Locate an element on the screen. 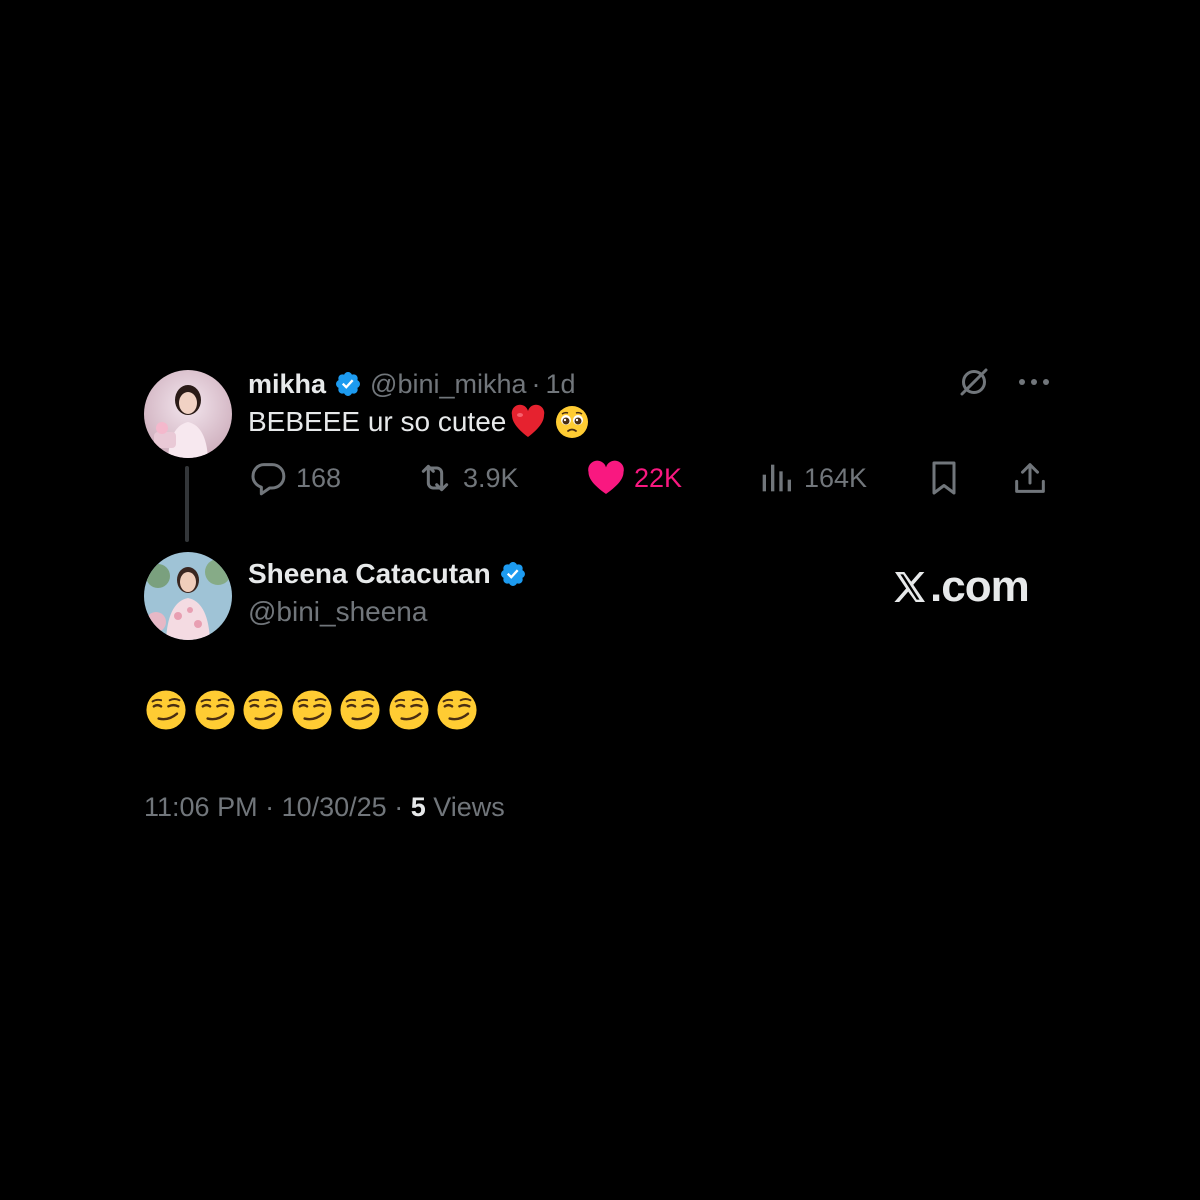 The height and width of the screenshot is (1200, 1200). reply-author-row: Sheena Catacutan is located at coordinates (387, 574).